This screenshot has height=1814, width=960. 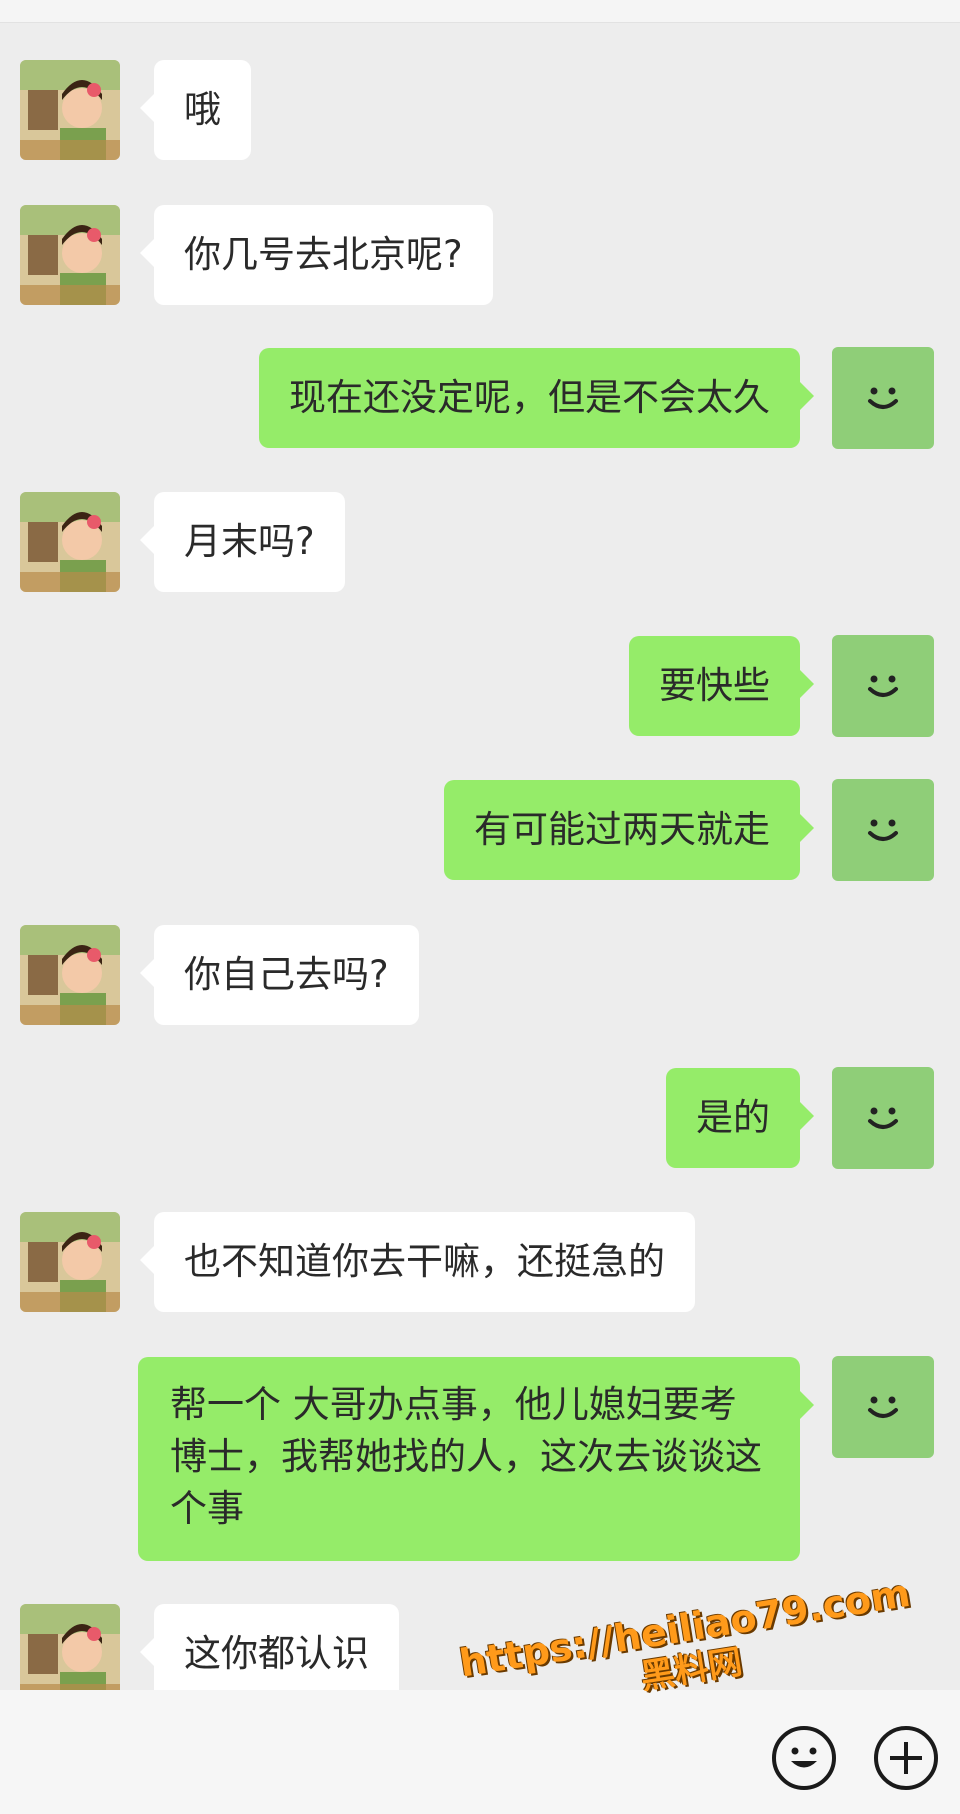 I want to click on message-text: 现在还没定呢，但是不会太久, so click(x=529, y=397).